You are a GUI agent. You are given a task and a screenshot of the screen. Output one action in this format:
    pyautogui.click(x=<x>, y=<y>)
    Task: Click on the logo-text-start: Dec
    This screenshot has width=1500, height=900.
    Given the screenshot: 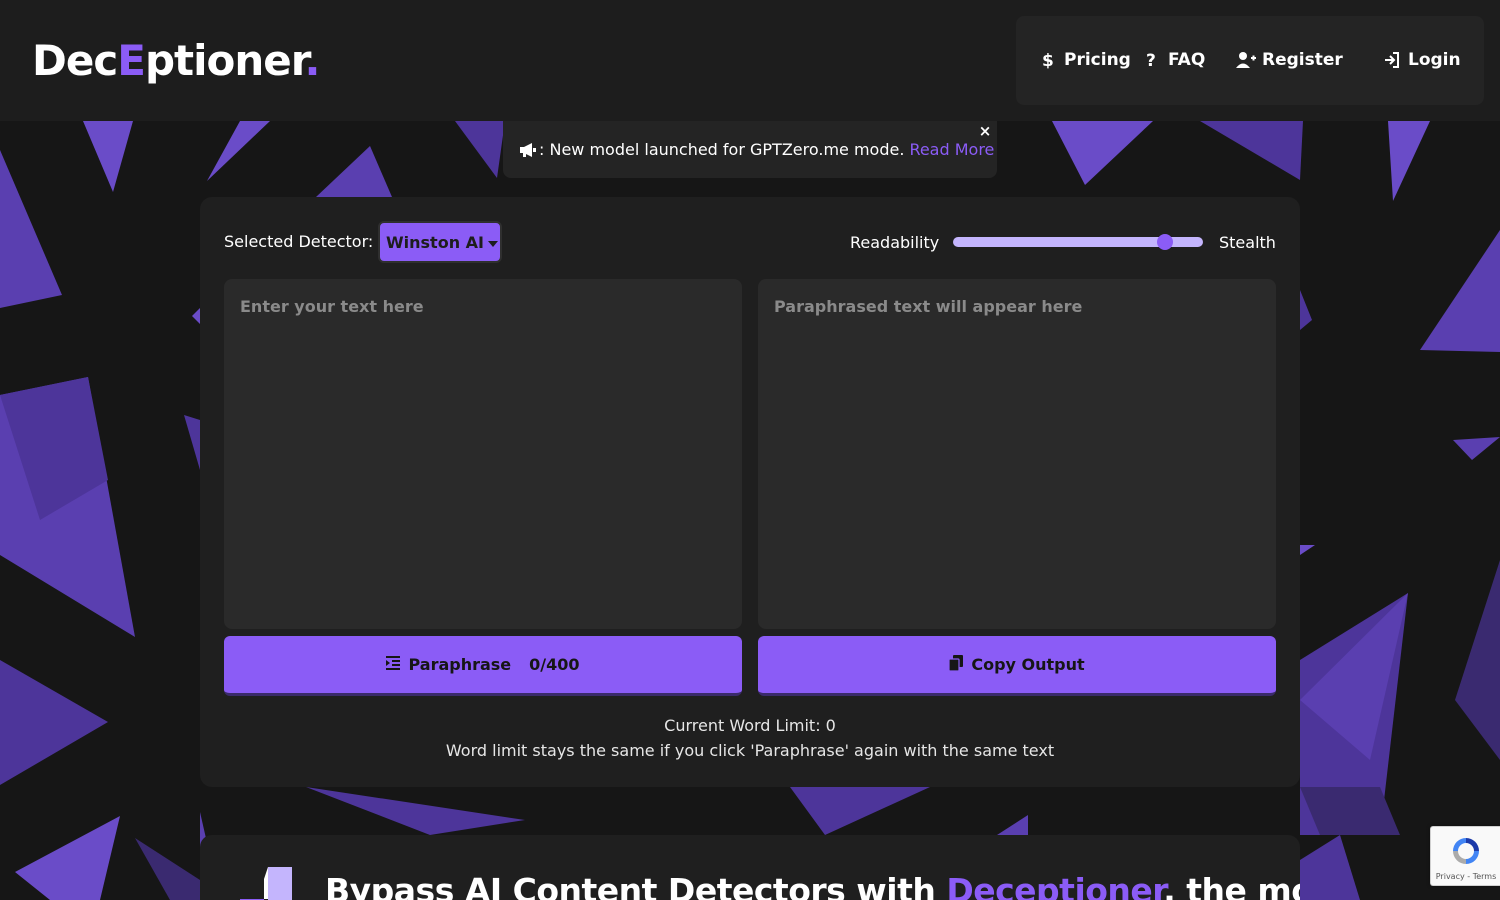 What is the action you would take?
    pyautogui.click(x=75, y=60)
    